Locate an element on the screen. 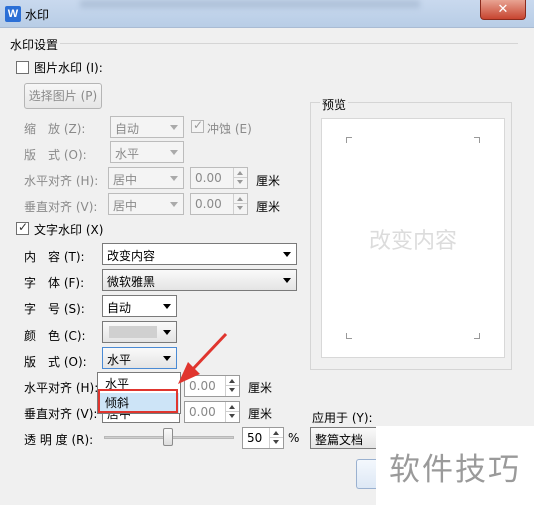 The image size is (534, 505). scale-value: 自动 is located at coordinates (127, 129).